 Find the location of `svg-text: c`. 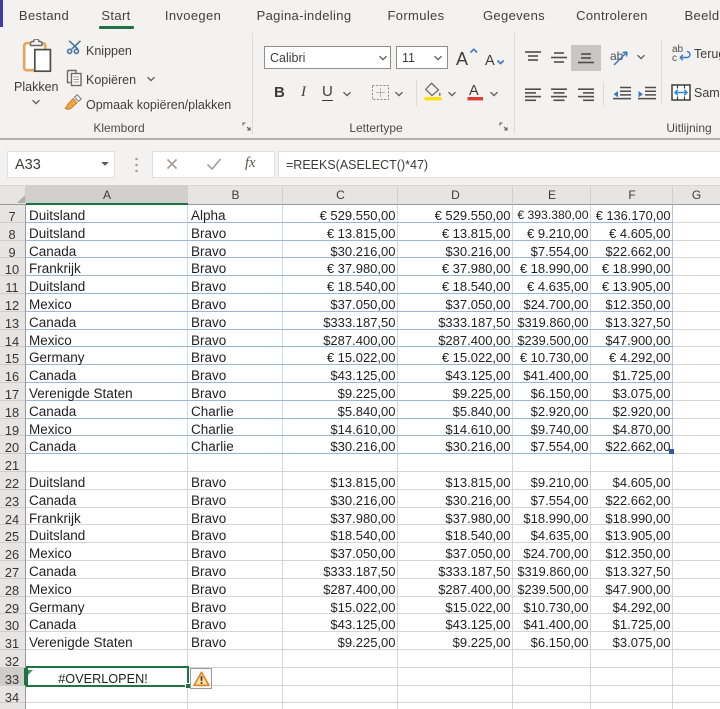

svg-text: c is located at coordinates (674, 57).